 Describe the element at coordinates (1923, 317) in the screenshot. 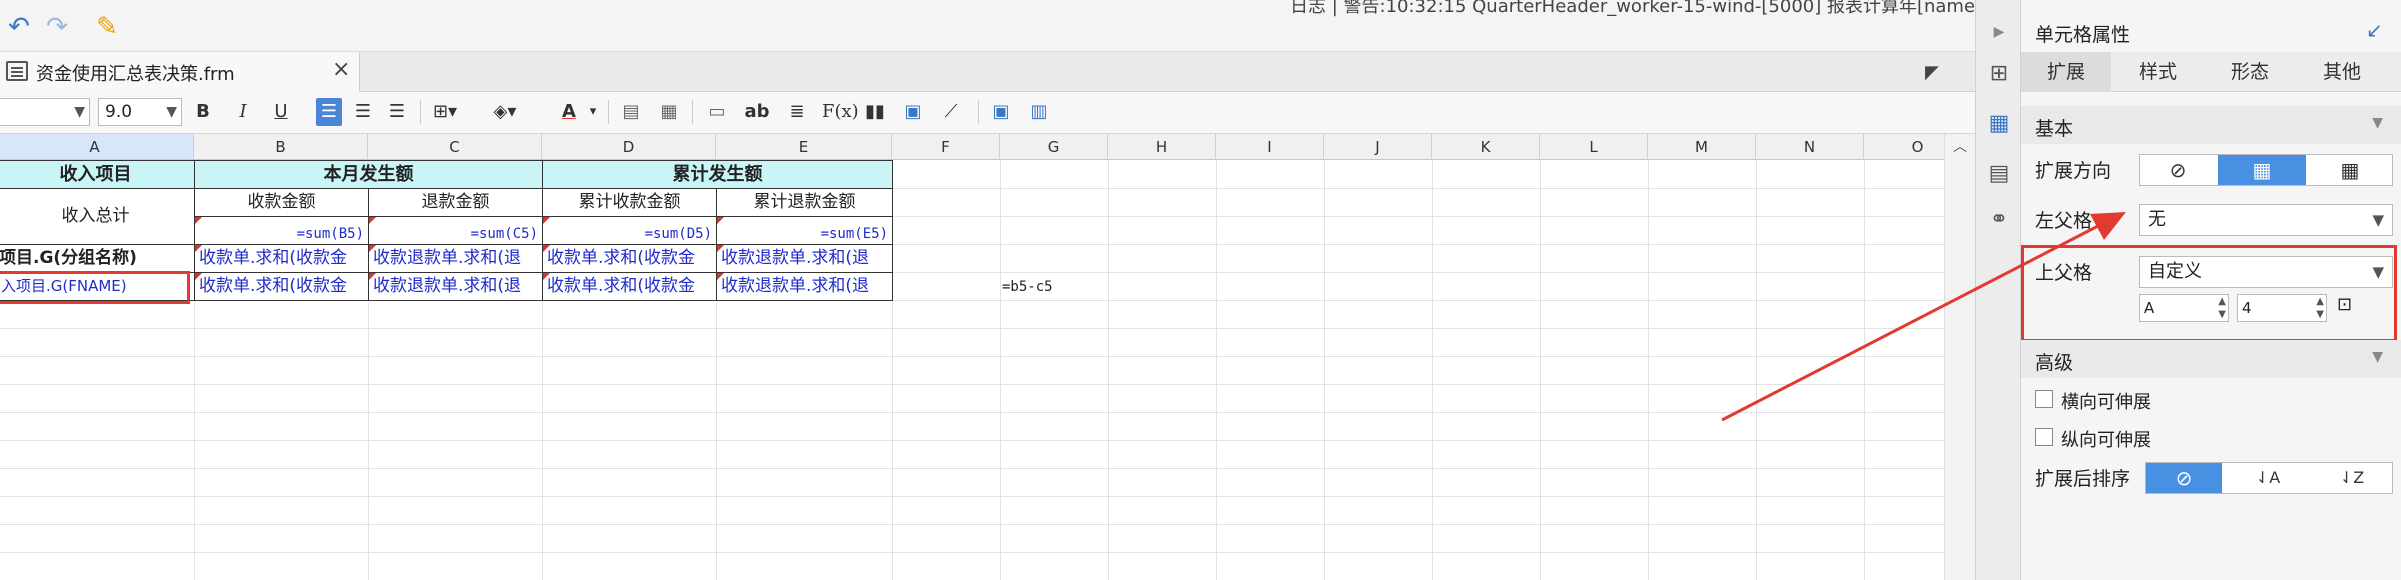

I see `annotation-arrow` at that location.